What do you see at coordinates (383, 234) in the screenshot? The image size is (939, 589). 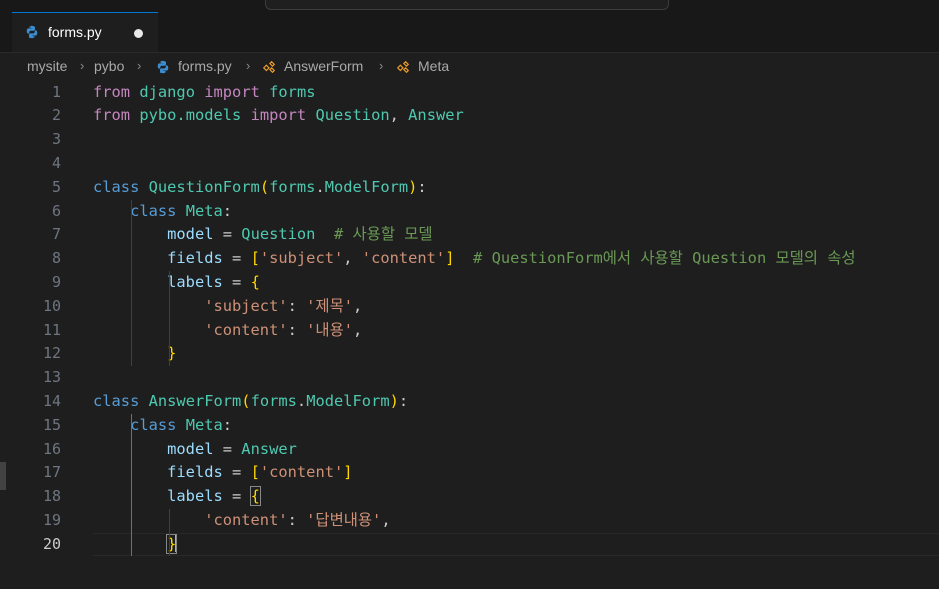 I see `code-token: # 사용할 모델` at bounding box center [383, 234].